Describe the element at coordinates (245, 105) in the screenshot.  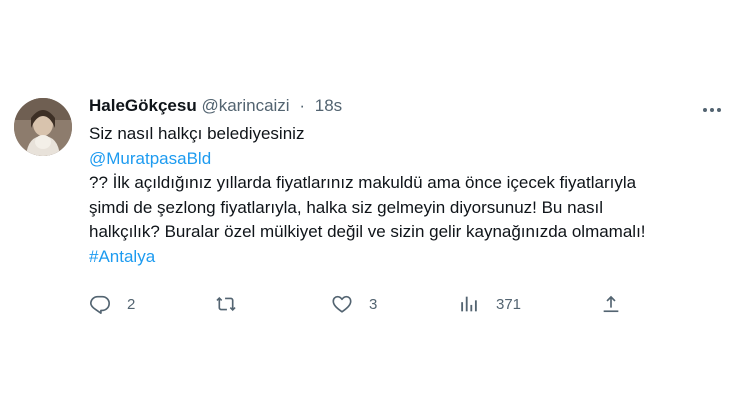
I see `user-handle: @karincaizi` at that location.